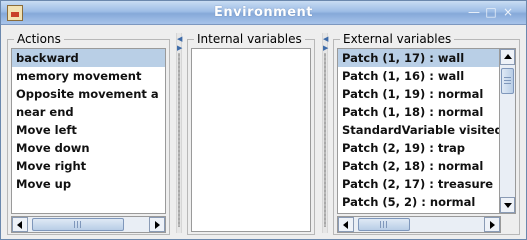 The image size is (527, 240). I want to click on list-item: Patch (2, 17) : treasure, so click(419, 184).